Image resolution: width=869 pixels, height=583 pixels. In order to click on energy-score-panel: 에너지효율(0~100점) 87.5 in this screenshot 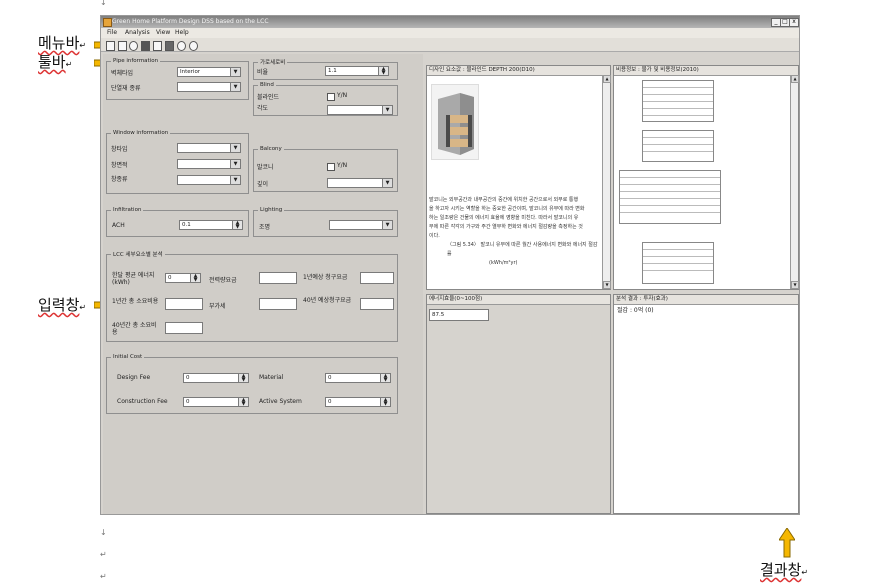, I will do `click(518, 404)`.